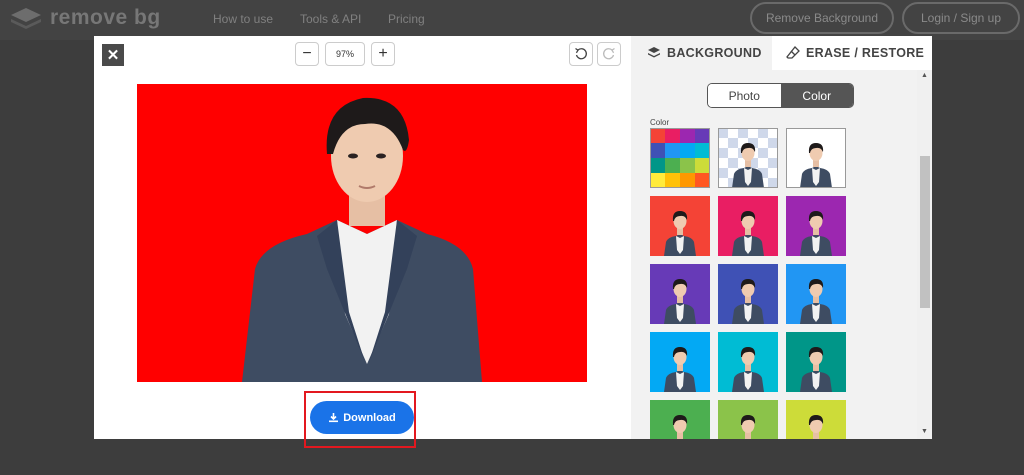  What do you see at coordinates (26, 18) in the screenshot?
I see `logo-icon` at bounding box center [26, 18].